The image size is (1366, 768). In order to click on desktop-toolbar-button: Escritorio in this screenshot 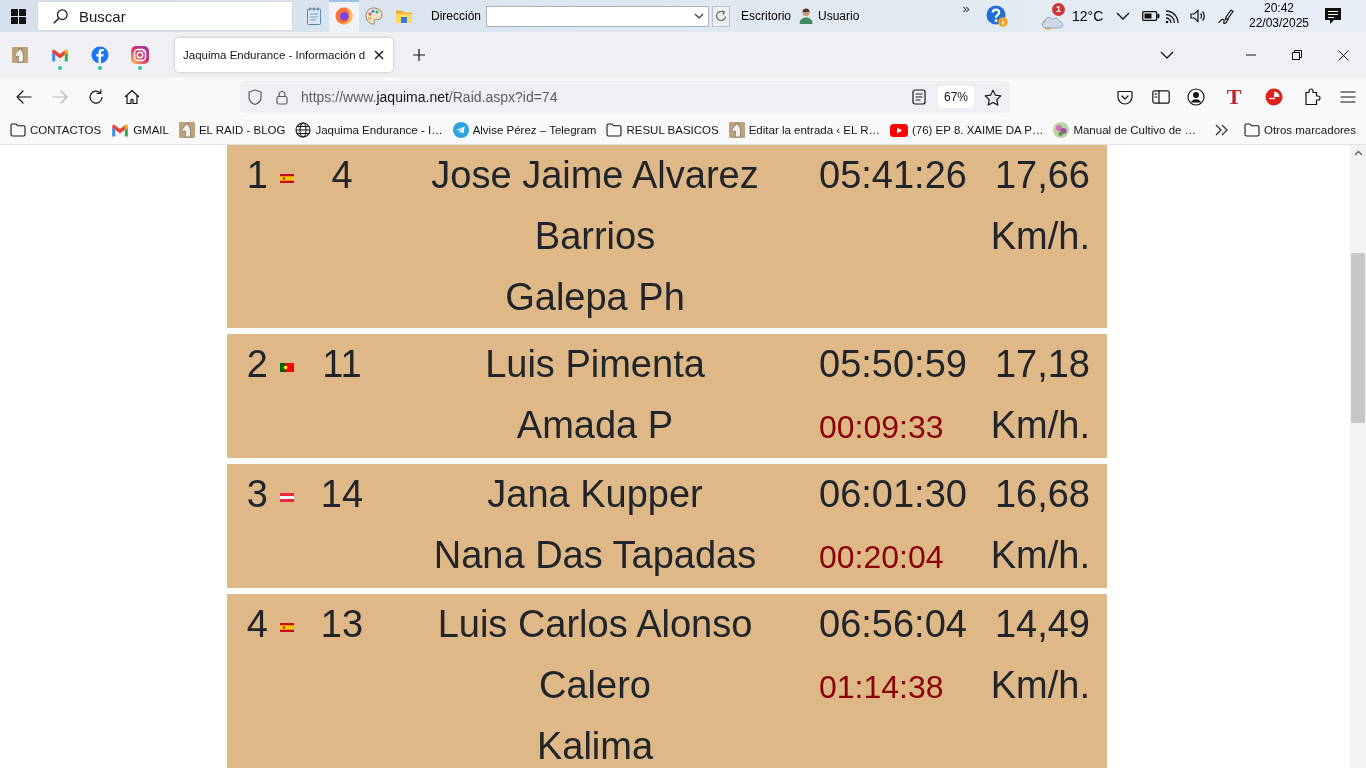, I will do `click(766, 16)`.